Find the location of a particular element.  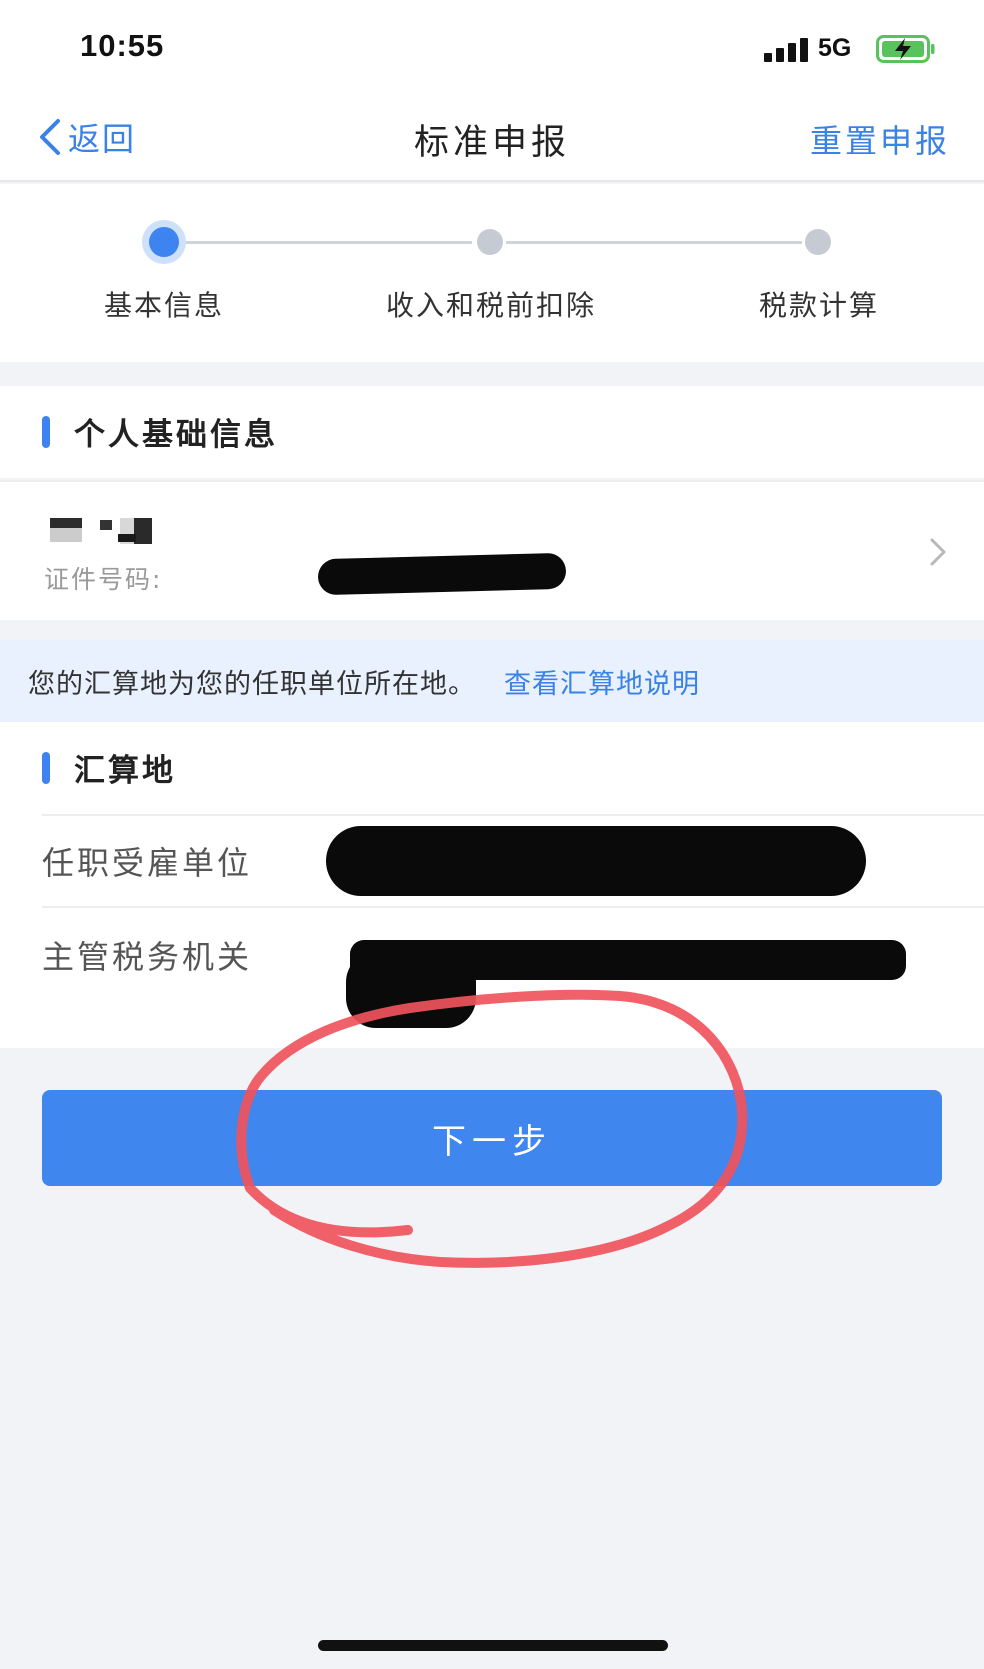

step-label-basic-info: 基本信息 is located at coordinates (163, 305).